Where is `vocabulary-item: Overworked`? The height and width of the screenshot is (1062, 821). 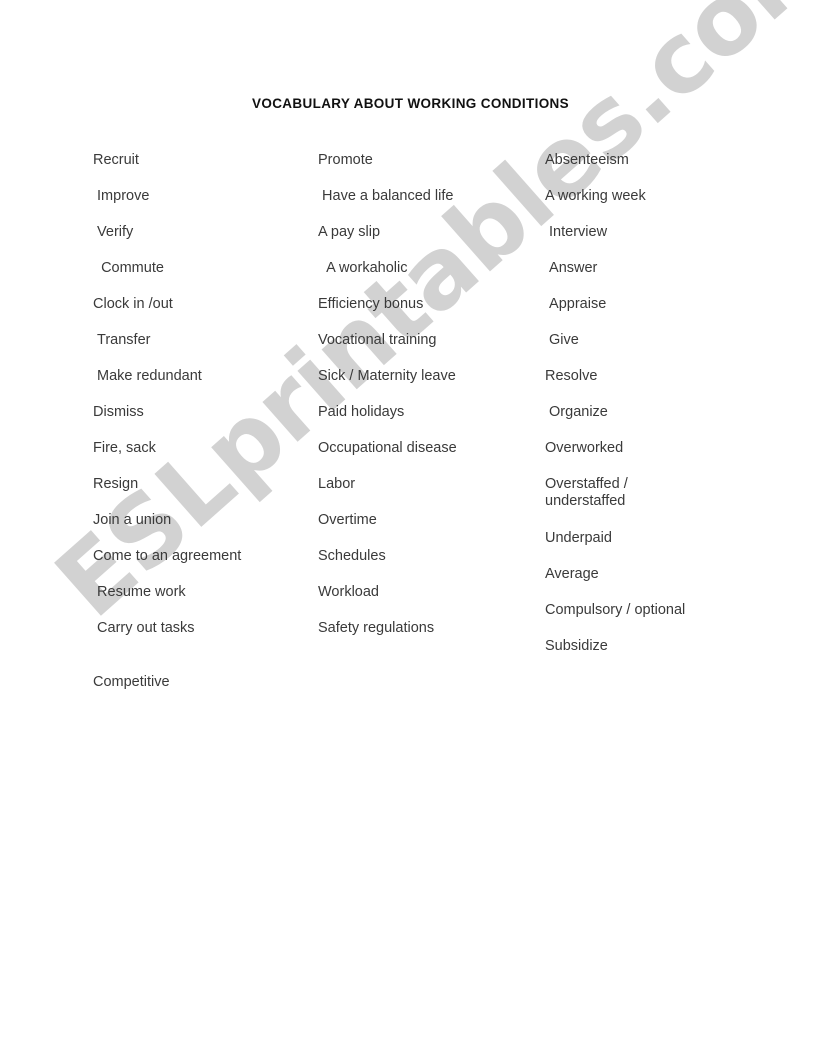
vocabulary-item: Overworked is located at coordinates (584, 448).